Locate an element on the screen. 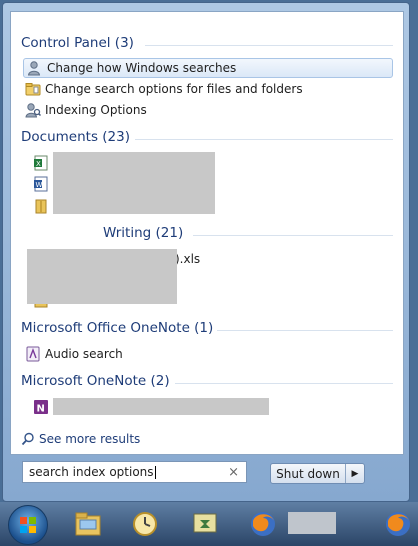 The image size is (418, 546). explorer-icon is located at coordinates (88, 524).